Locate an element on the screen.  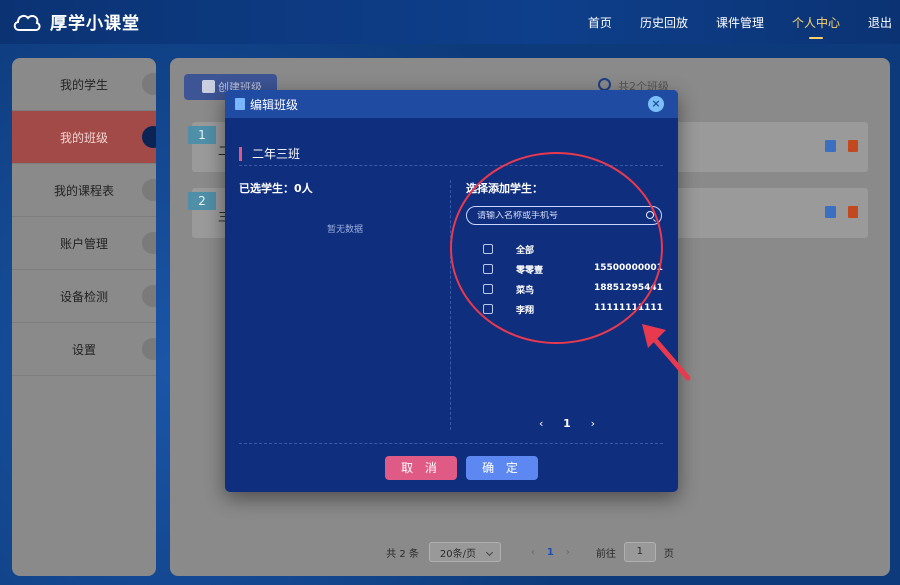
current-page: 1 is located at coordinates (567, 423).